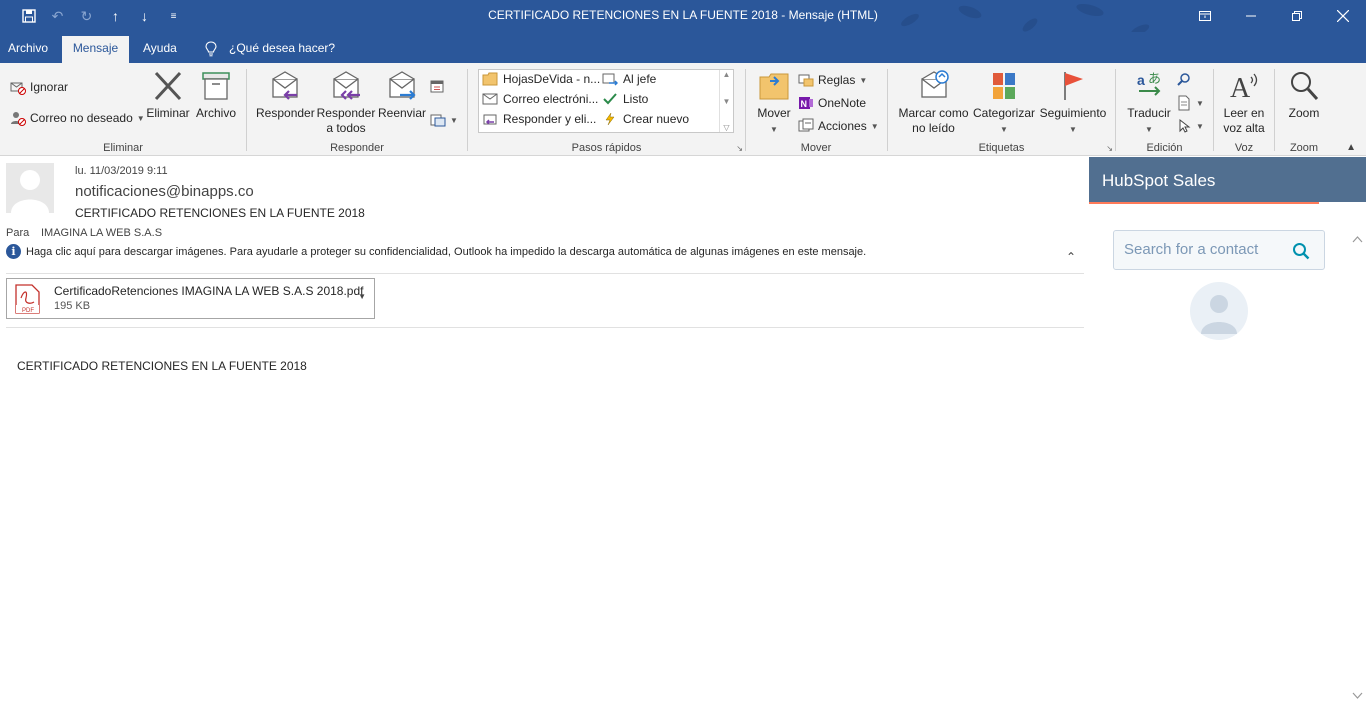 The image size is (1366, 728). I want to click on reply-button: Responder, so click(285, 95).